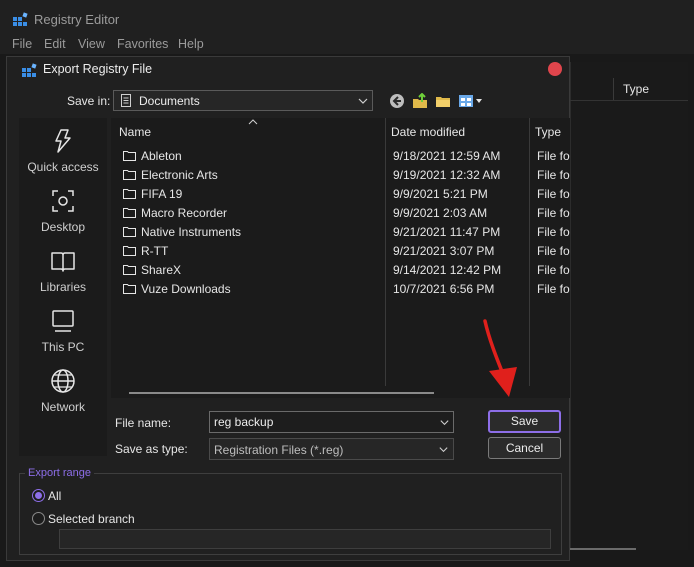  I want to click on menu-view: View, so click(91, 44).